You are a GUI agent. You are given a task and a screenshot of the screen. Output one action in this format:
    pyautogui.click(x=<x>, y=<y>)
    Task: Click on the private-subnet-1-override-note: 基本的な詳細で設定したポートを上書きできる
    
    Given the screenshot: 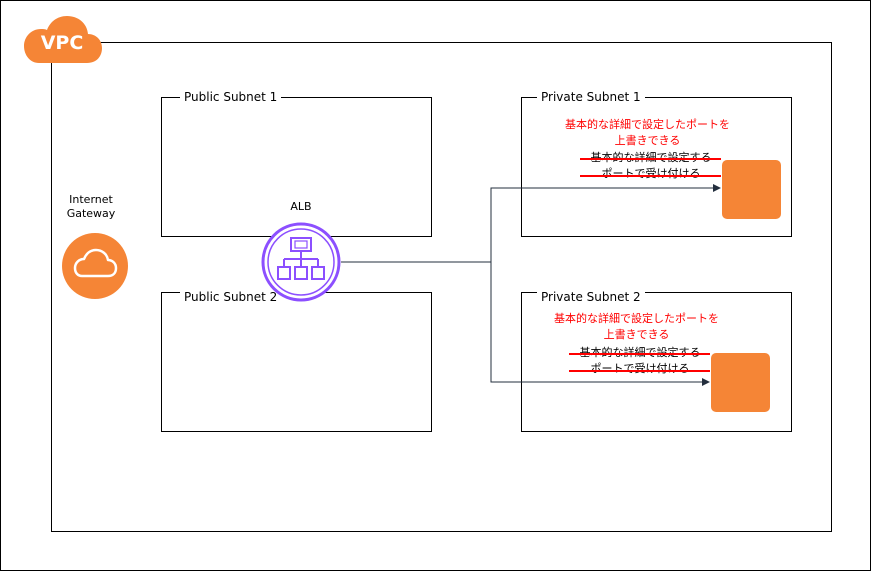 What is the action you would take?
    pyautogui.click(x=647, y=132)
    